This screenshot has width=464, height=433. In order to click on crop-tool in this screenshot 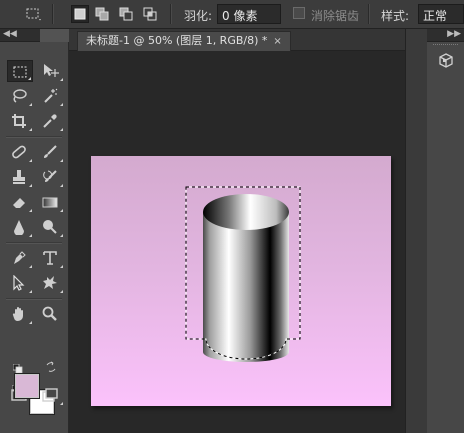, I will do `click(20, 121)`.